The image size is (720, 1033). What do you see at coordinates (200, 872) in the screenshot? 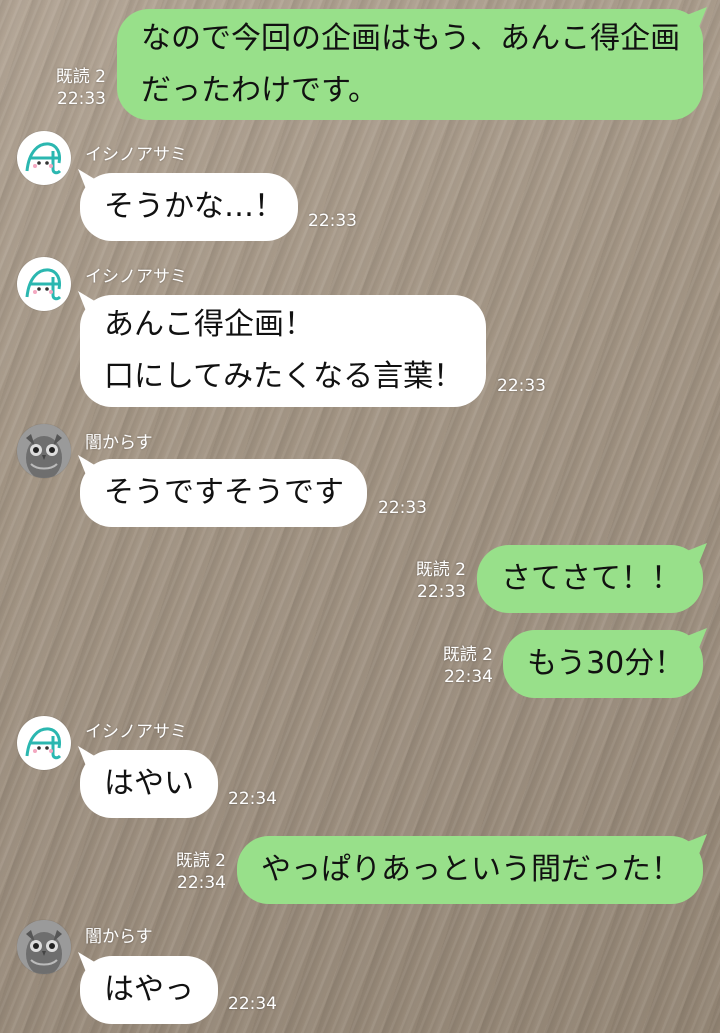
I see `read-receipt-7: 既読 2 22:34` at bounding box center [200, 872].